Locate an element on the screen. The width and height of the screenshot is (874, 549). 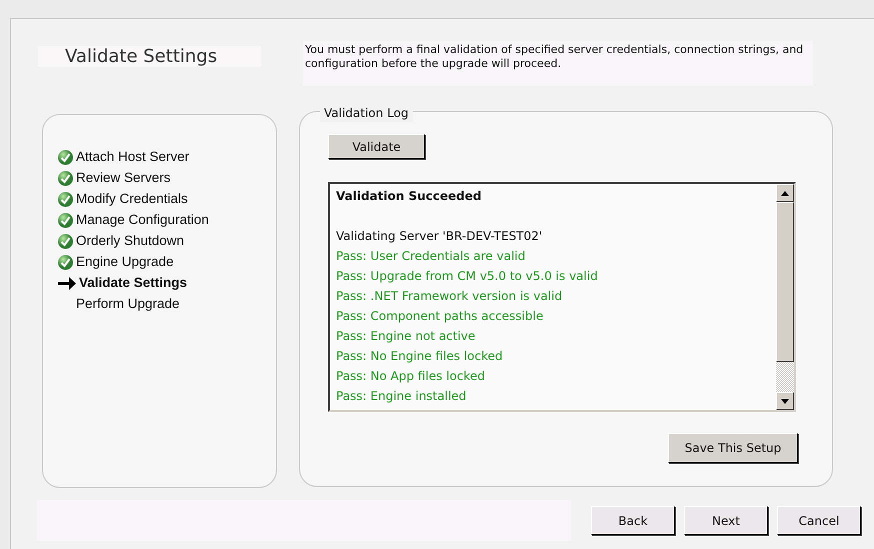
log-line: Pass: Upgrade from CM v5.0 to v5.0 is valid is located at coordinates (467, 276).